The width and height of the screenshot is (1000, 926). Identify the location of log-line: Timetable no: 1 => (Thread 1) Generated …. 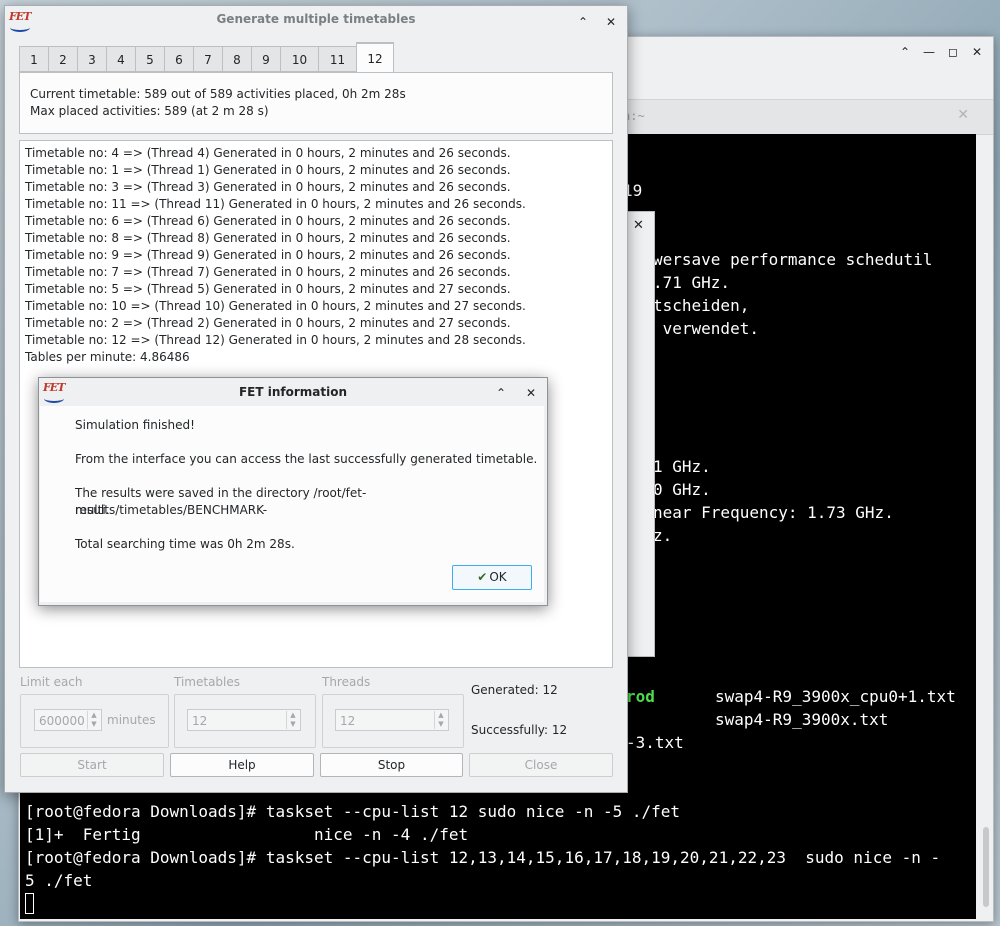
(268, 170).